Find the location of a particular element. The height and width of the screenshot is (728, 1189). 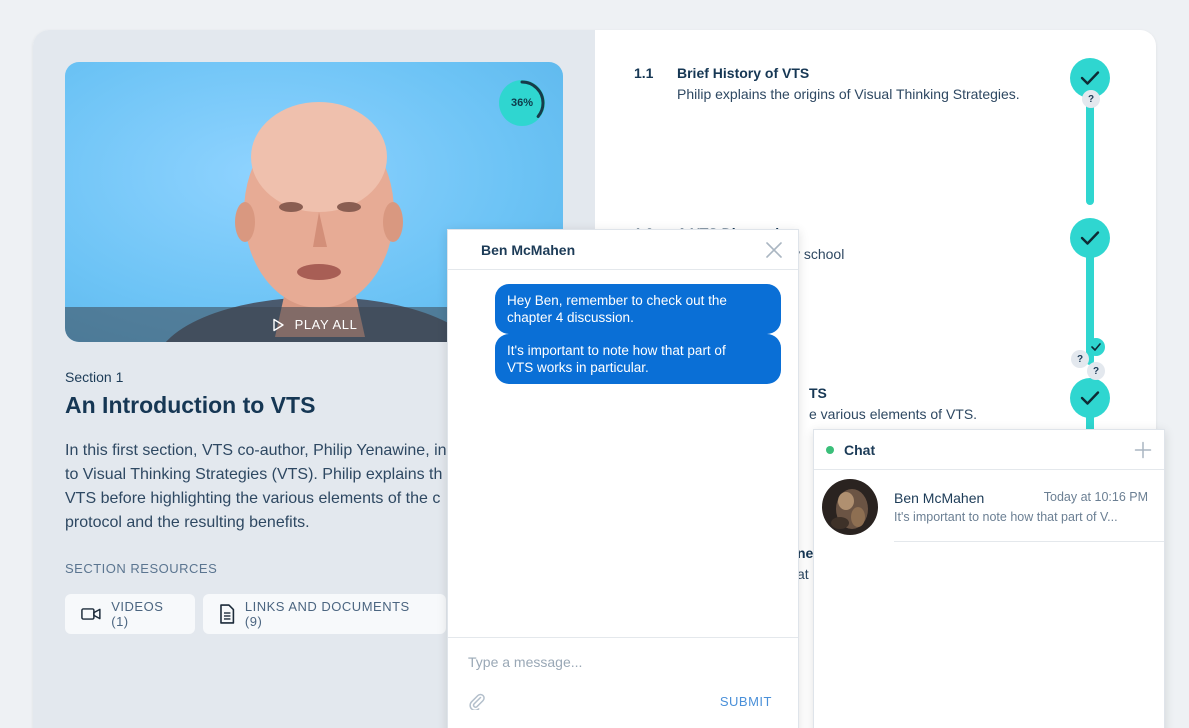

videos-button-label: VIDEOS (1) is located at coordinates (137, 614).